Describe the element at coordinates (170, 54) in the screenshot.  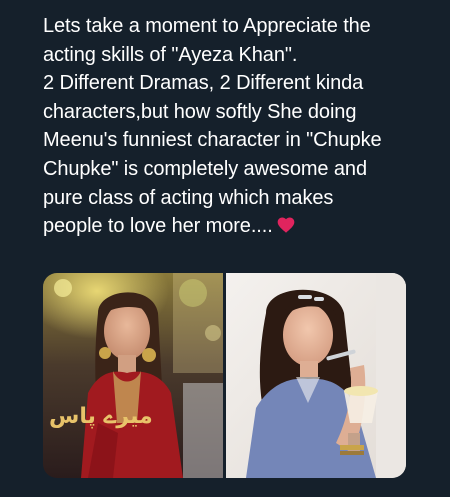
I see `tweet-text-line: acting skills of "Ayeza Khan".` at that location.